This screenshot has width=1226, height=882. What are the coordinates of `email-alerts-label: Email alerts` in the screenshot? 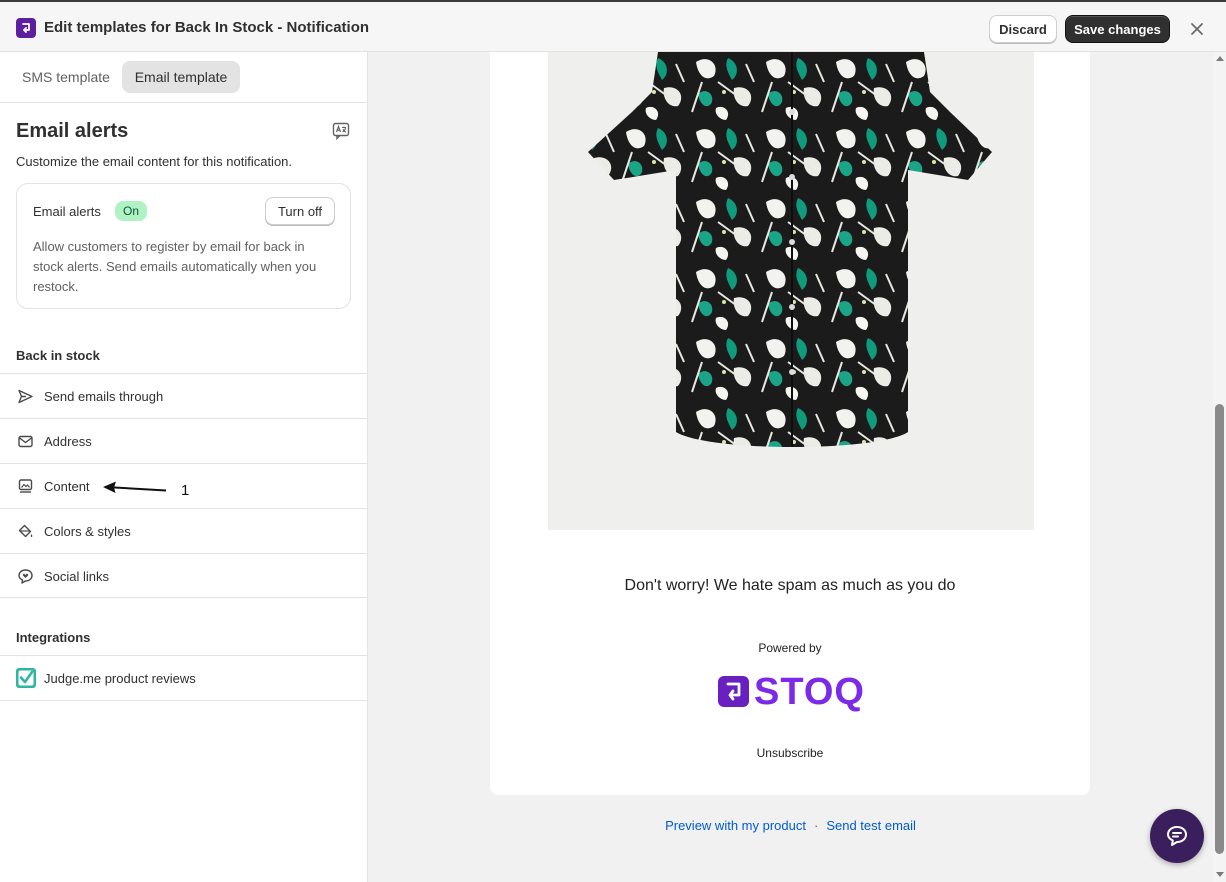 It's located at (67, 211).